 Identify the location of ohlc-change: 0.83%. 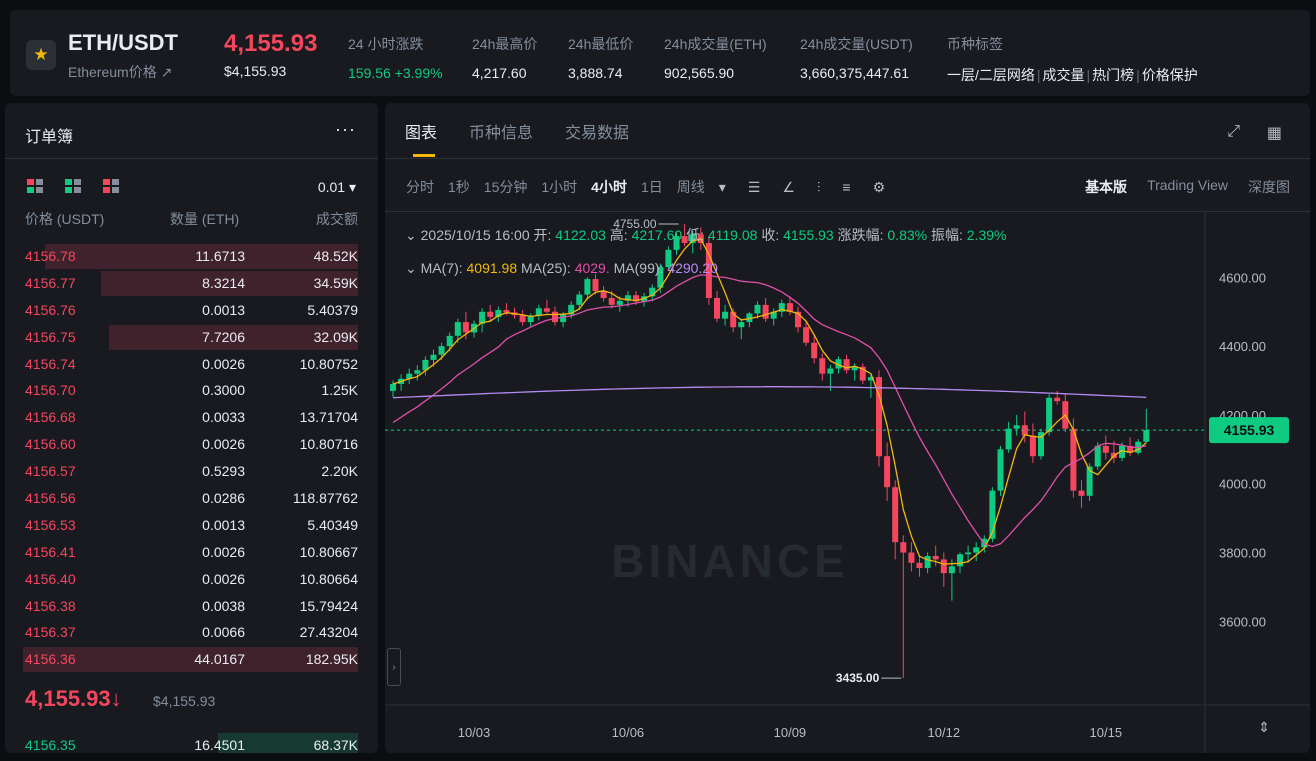
(907, 235).